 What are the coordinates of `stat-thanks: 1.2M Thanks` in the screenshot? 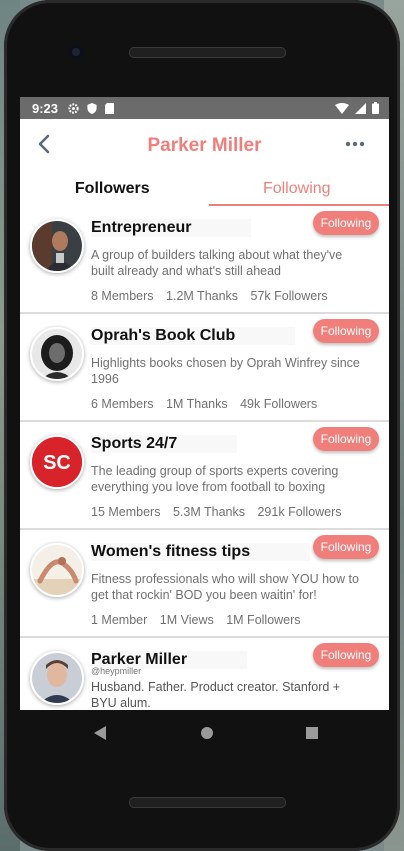 It's located at (202, 296).